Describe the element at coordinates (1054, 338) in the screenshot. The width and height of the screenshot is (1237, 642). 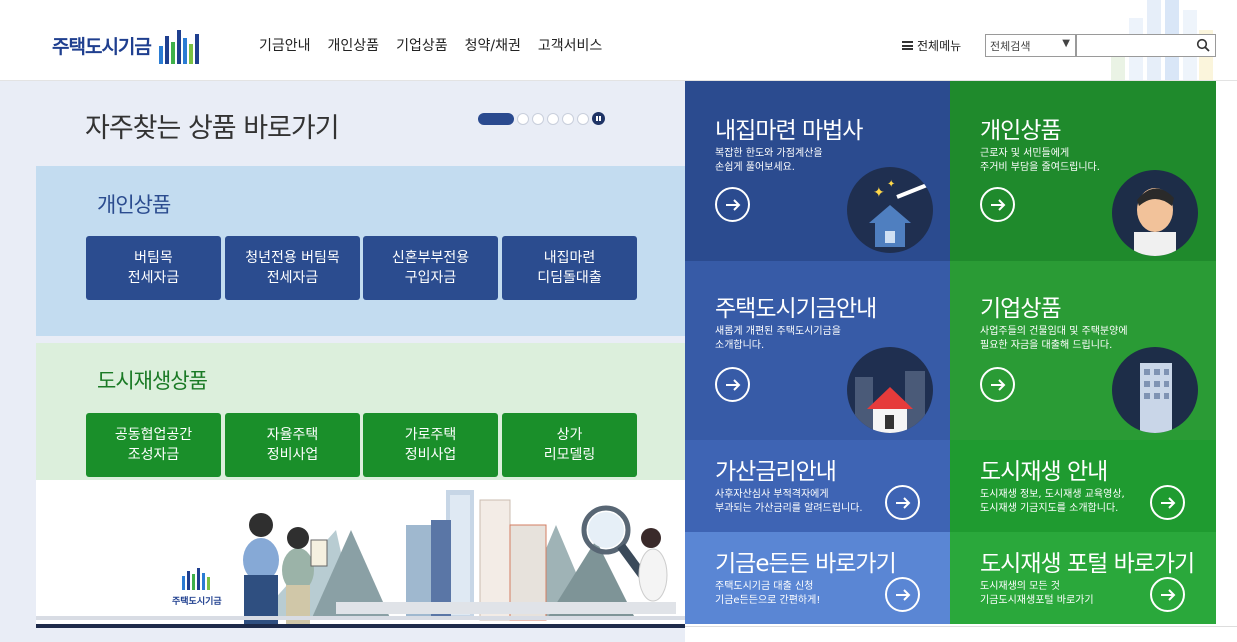
I see `tile-desc: 사업주들의 건물임대 및 주택분양에 필요한 자금을 대출해 드립니다.` at that location.